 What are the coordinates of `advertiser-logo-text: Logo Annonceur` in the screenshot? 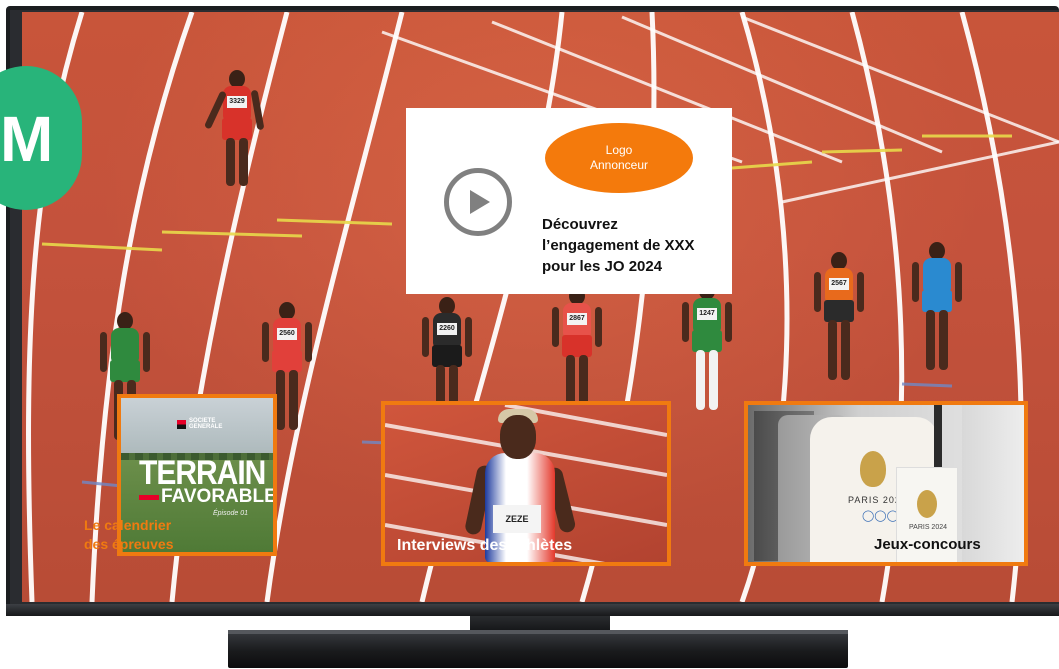 It's located at (619, 157).